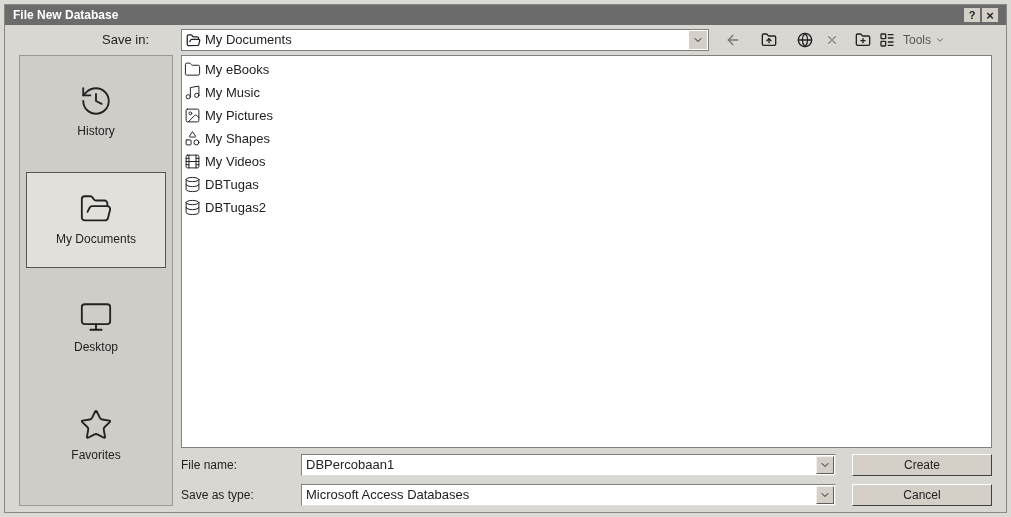 The height and width of the screenshot is (517, 1011). What do you see at coordinates (96, 220) in the screenshot?
I see `places-item: My Documents` at bounding box center [96, 220].